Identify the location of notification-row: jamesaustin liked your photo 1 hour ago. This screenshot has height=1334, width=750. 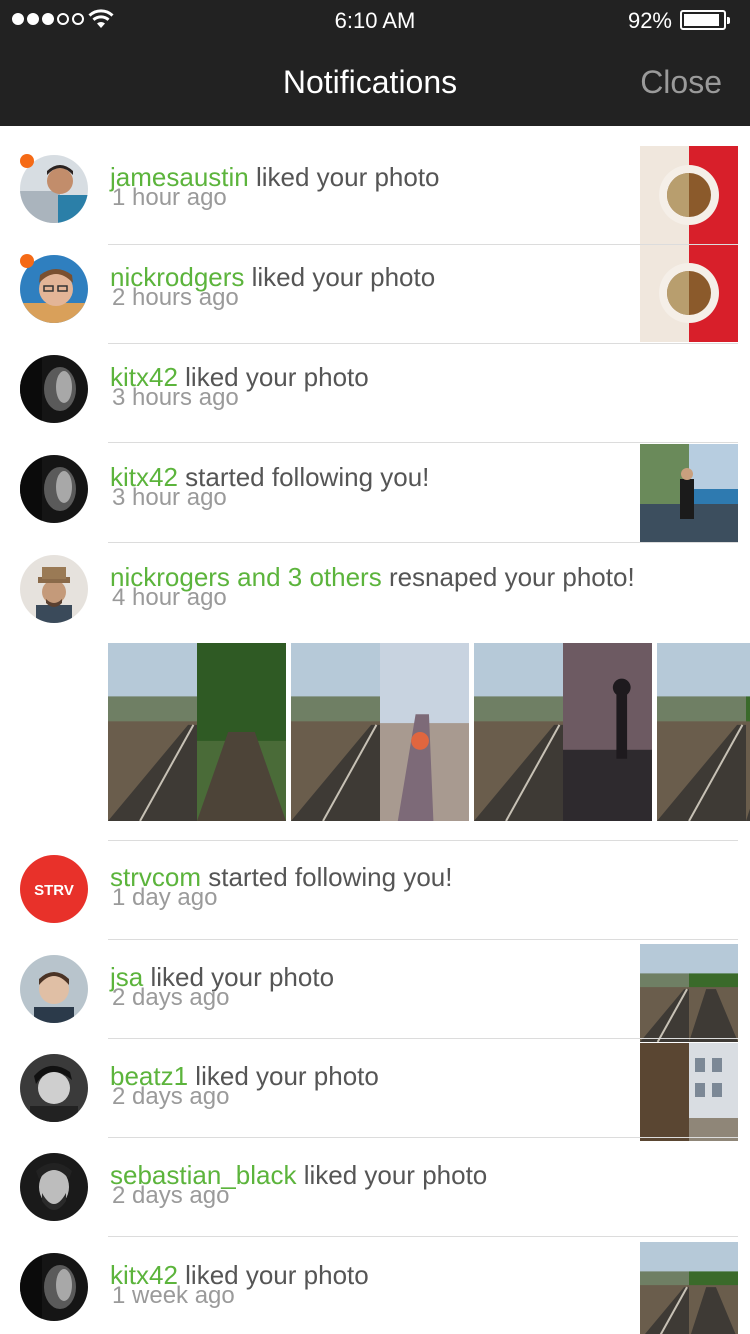
(375, 185).